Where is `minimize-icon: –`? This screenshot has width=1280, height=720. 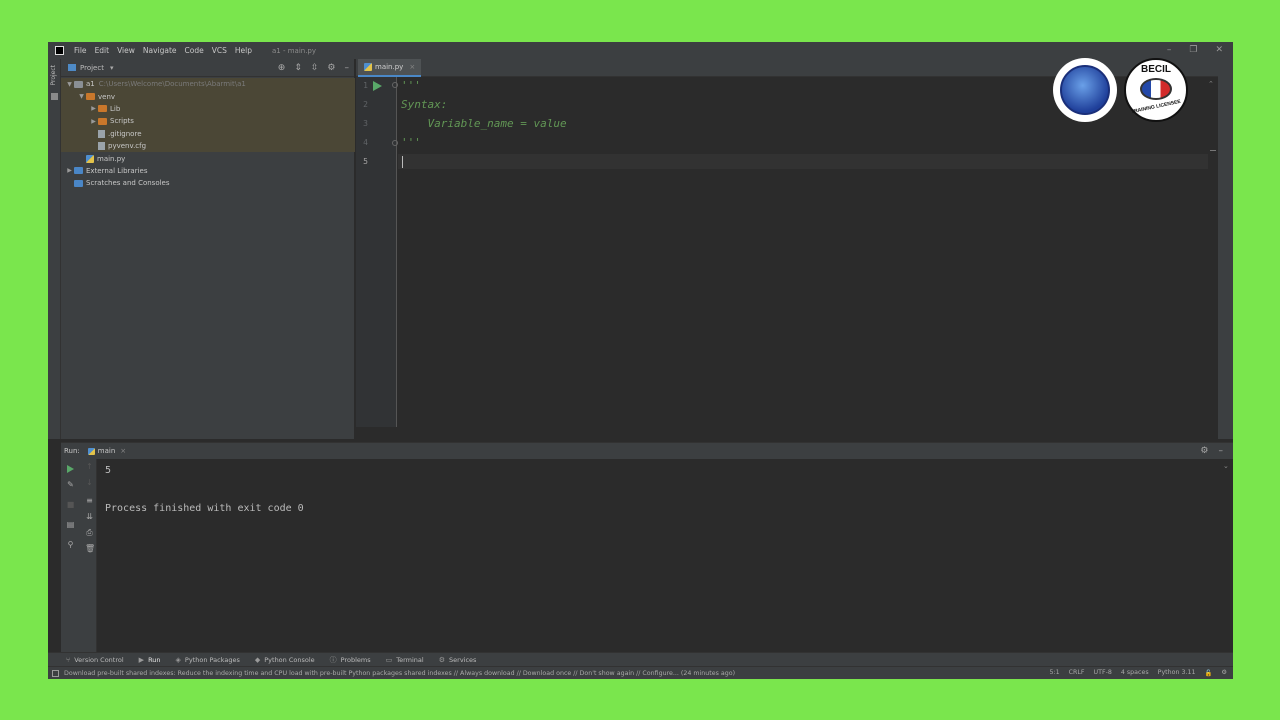
minimize-icon: – is located at coordinates (1169, 50).